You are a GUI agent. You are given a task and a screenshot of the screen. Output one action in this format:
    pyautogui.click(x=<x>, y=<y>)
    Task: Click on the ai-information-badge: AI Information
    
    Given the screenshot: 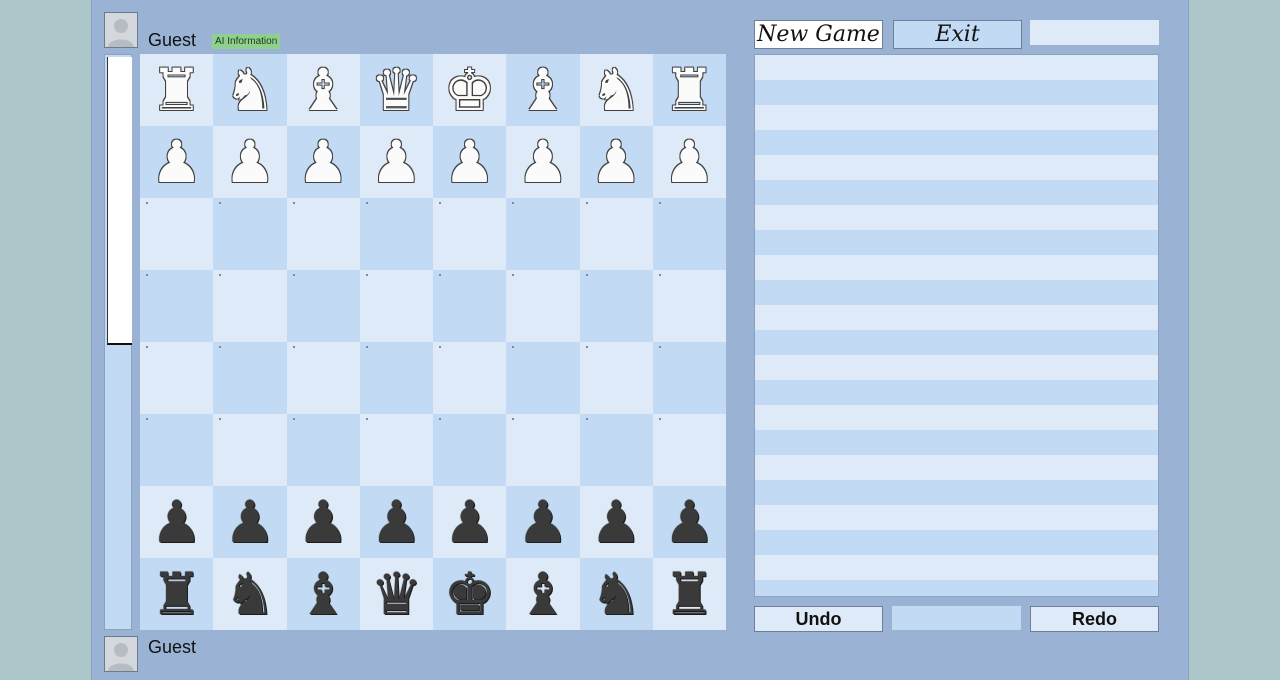 What is the action you would take?
    pyautogui.click(x=246, y=41)
    